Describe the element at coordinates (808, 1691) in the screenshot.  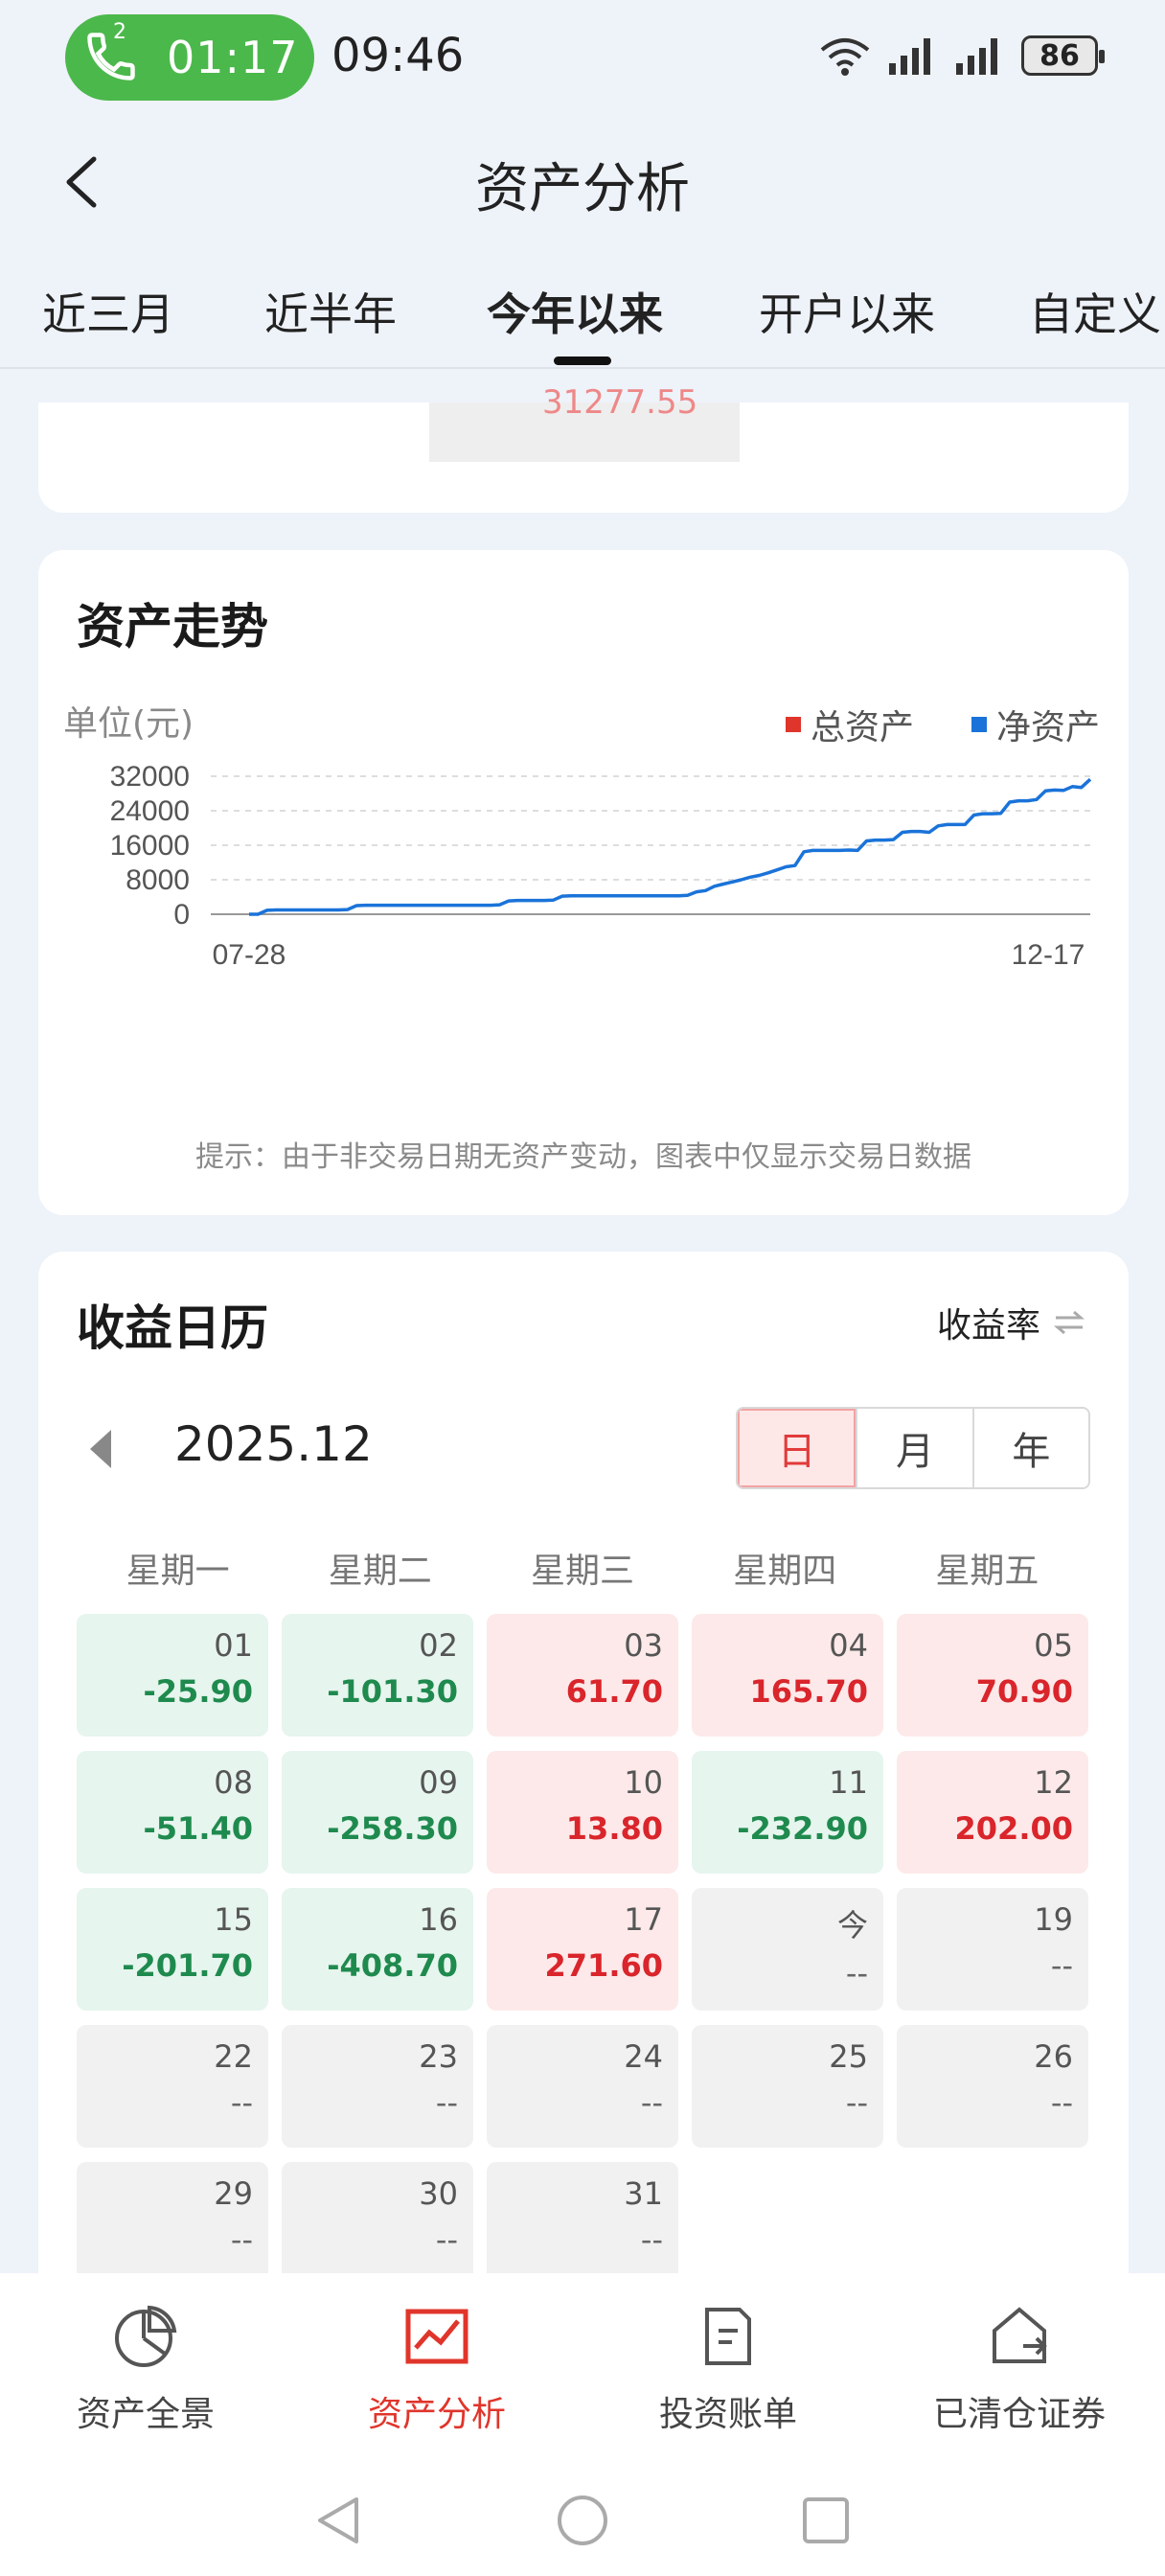
I see `day-profit: 165.70` at that location.